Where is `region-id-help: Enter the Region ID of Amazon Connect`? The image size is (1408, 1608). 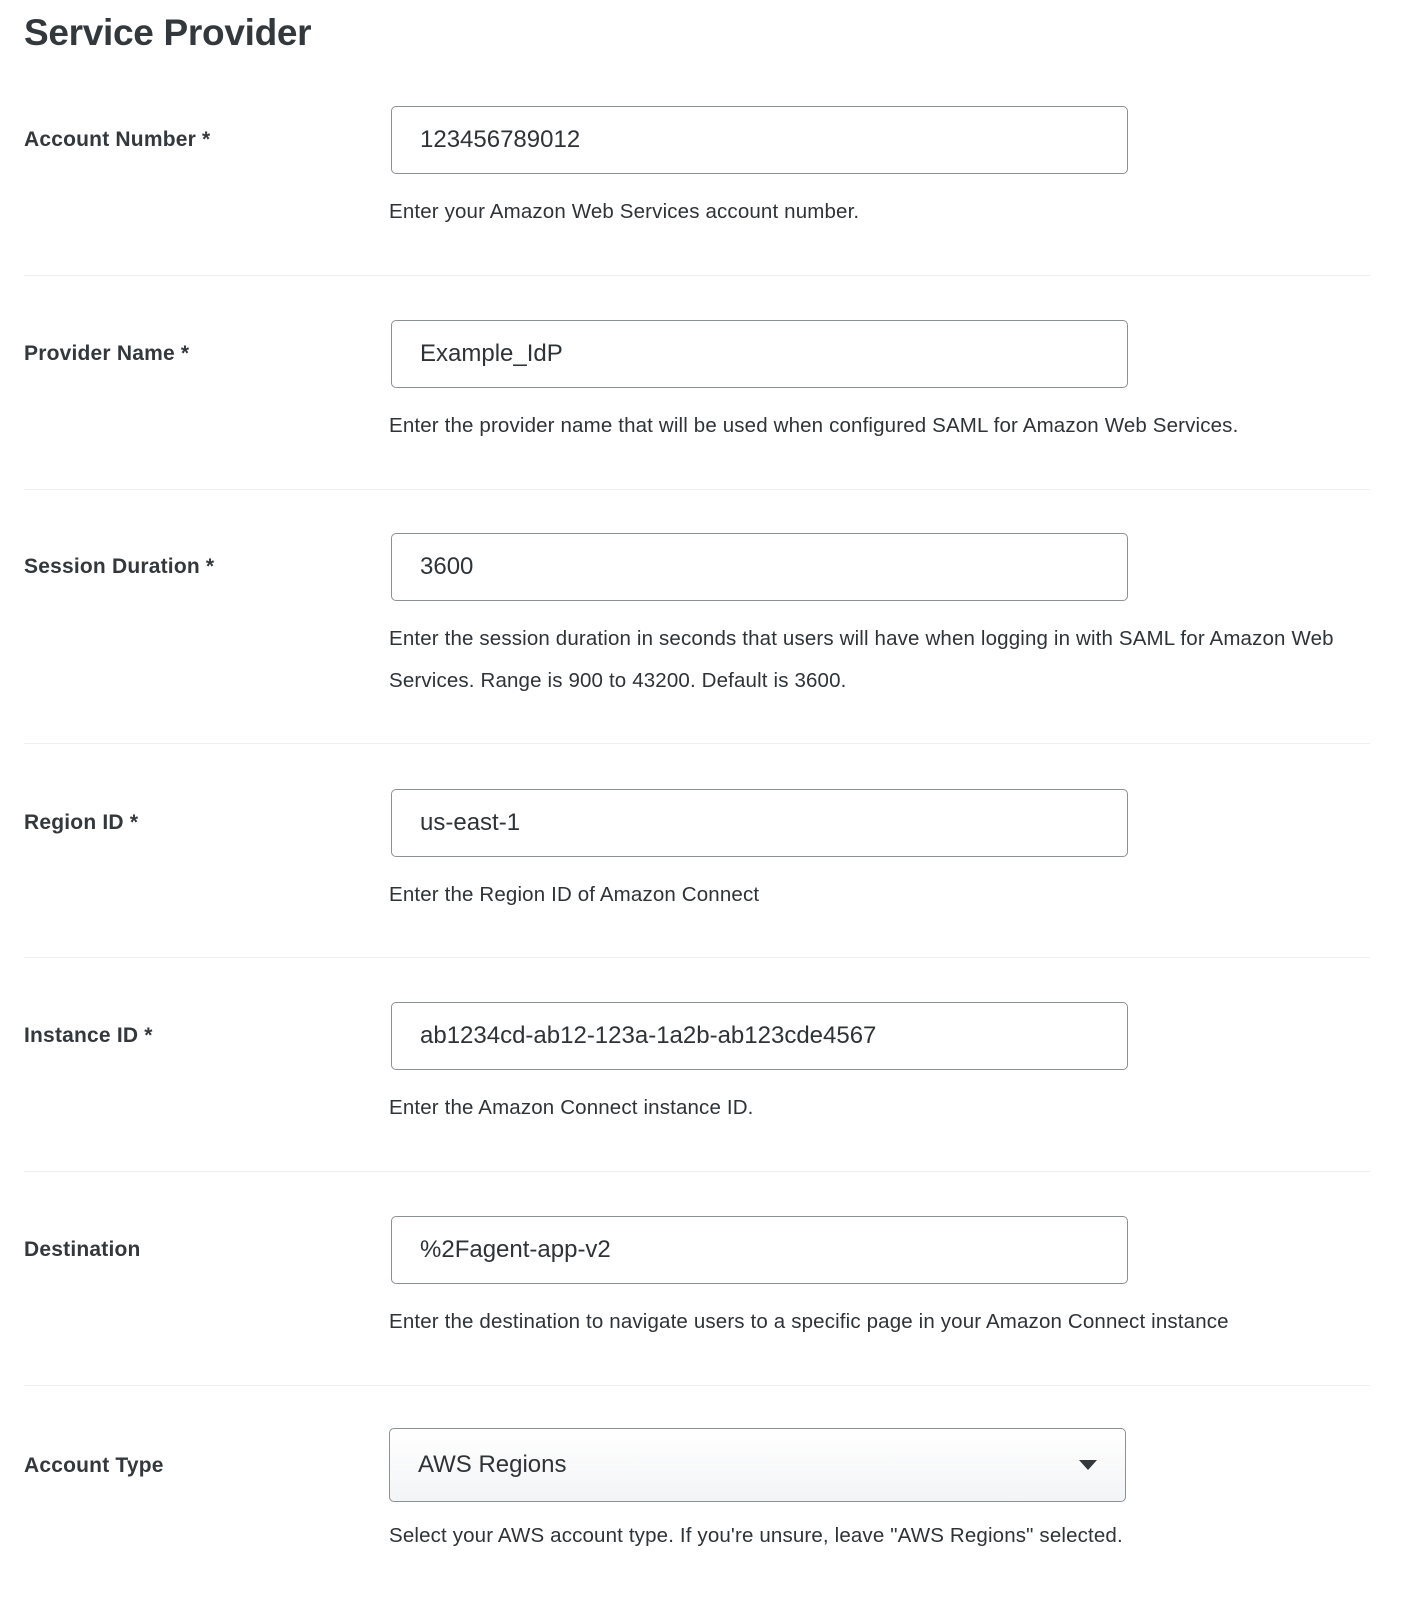
region-id-help: Enter the Region ID of Amazon Connect is located at coordinates (574, 894).